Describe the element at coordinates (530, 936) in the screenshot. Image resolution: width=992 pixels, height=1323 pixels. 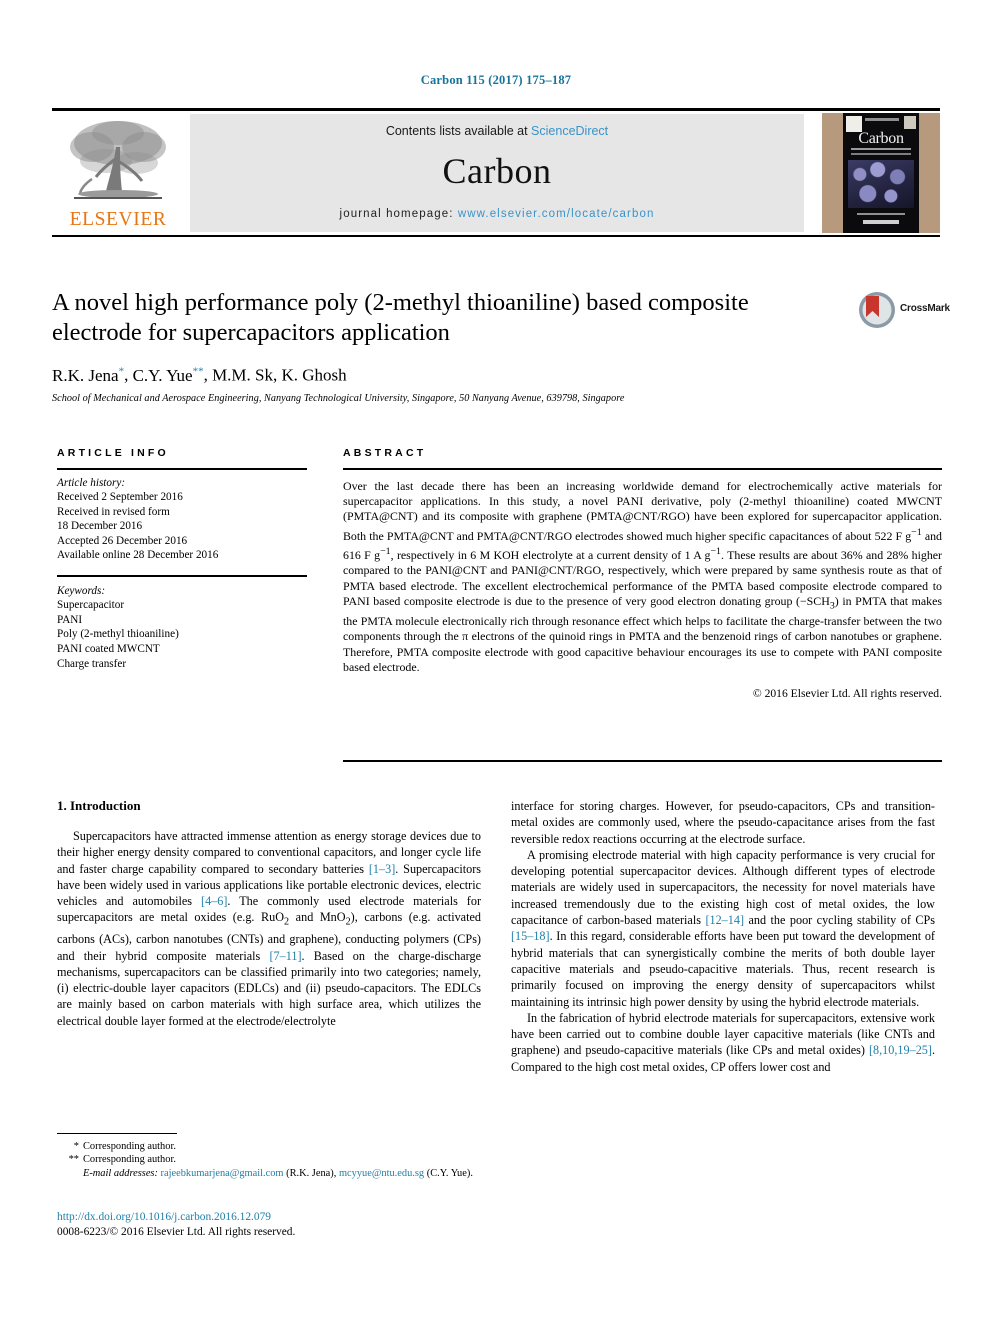
I see `citation-reference: [15–18]` at that location.